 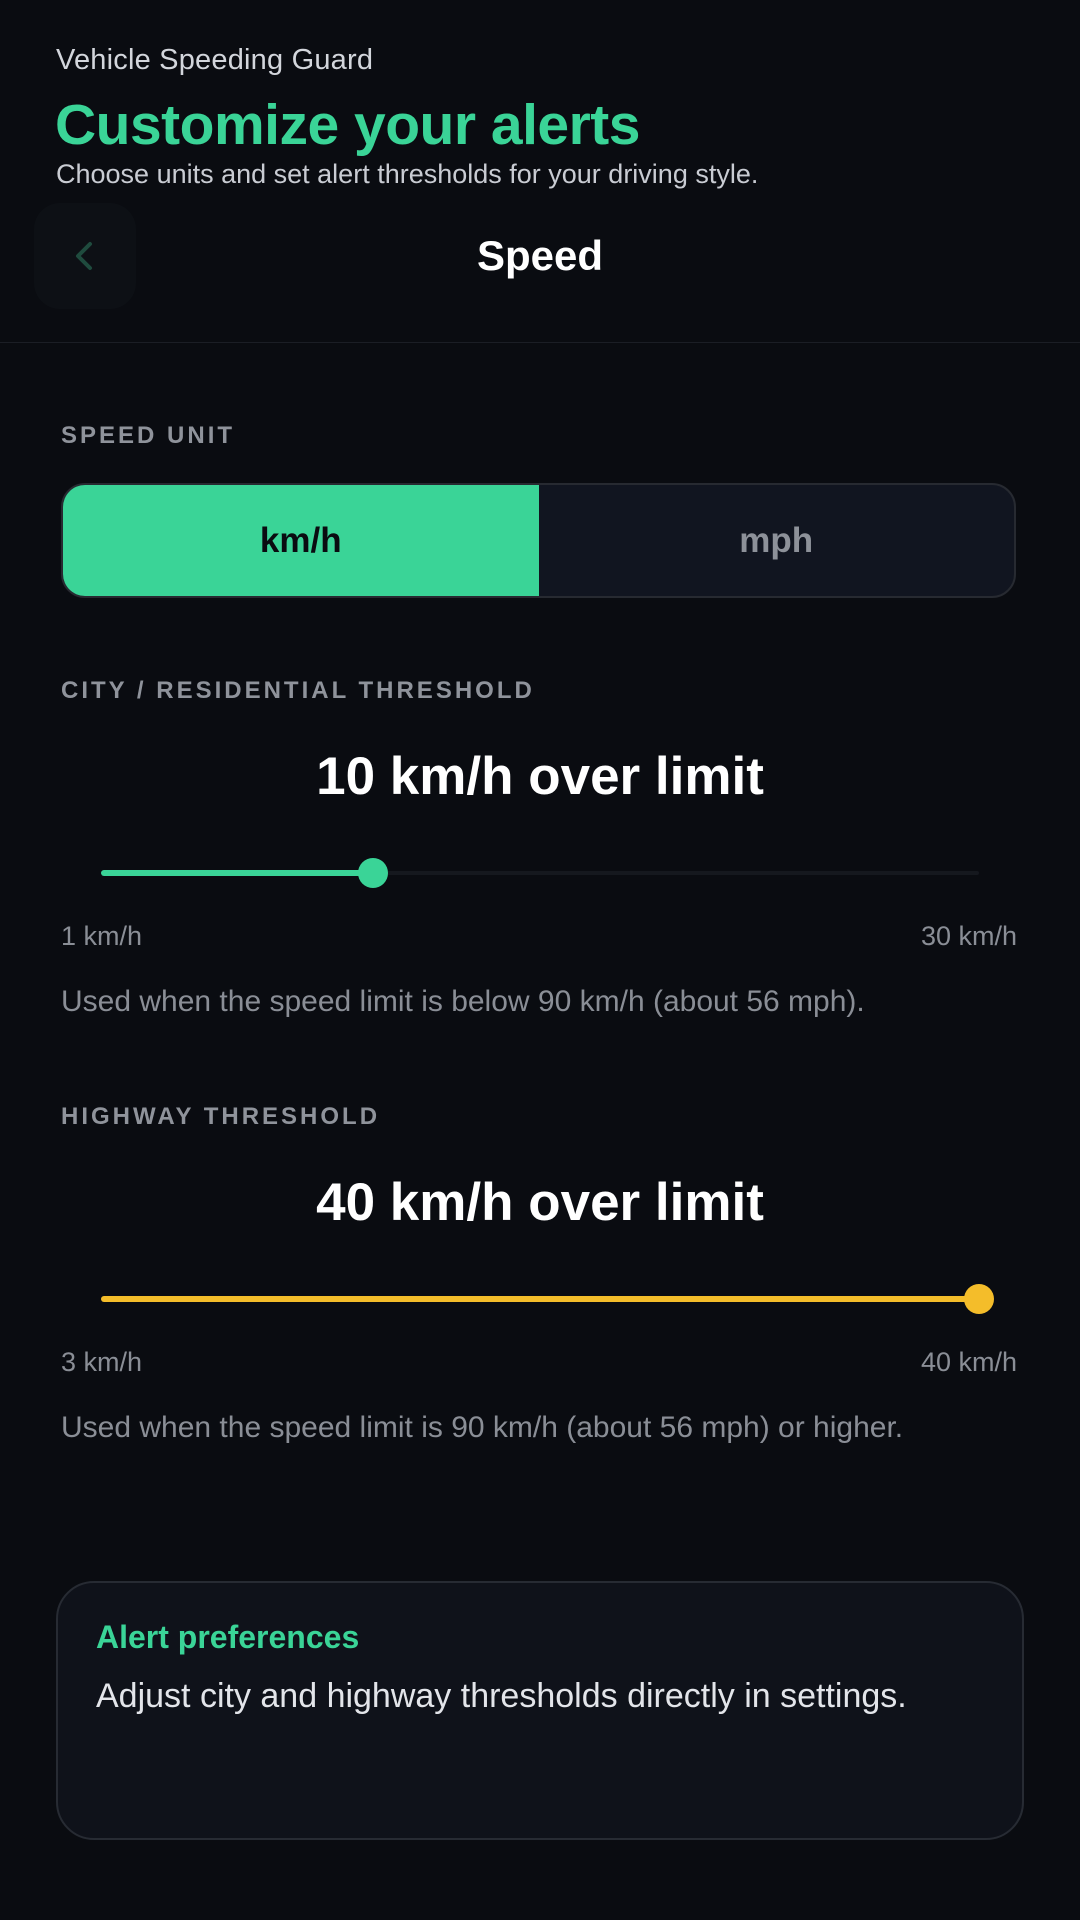 I want to click on highway-range-max: 40 km/h, so click(x=968, y=1362).